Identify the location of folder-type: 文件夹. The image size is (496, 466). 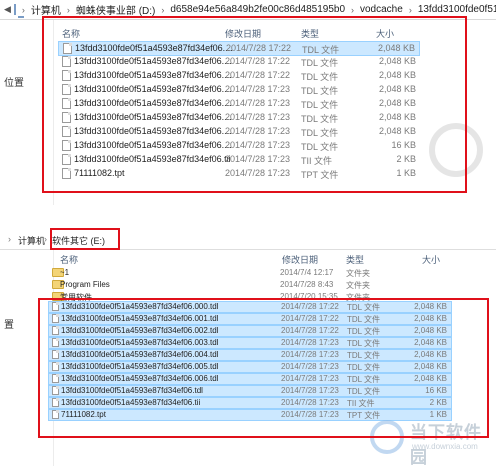
(358, 273).